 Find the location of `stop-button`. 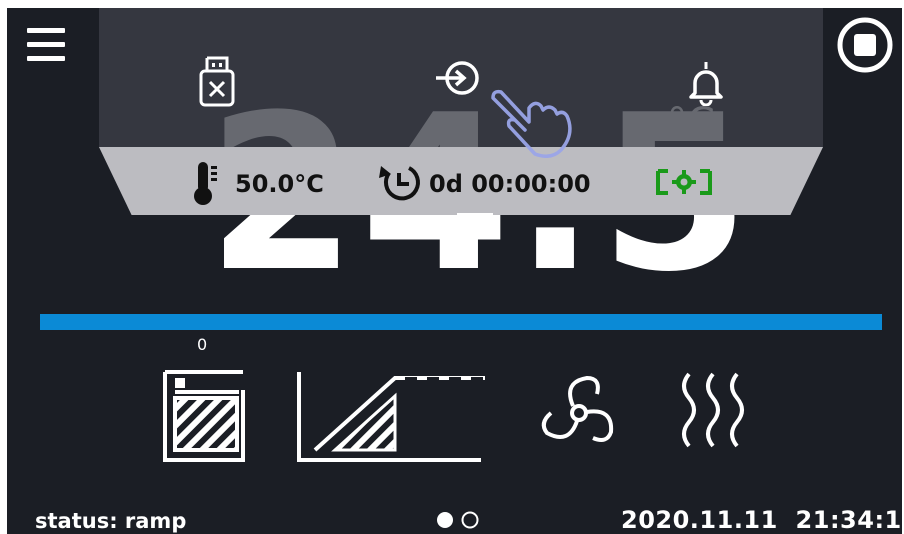

stop-button is located at coordinates (865, 45).